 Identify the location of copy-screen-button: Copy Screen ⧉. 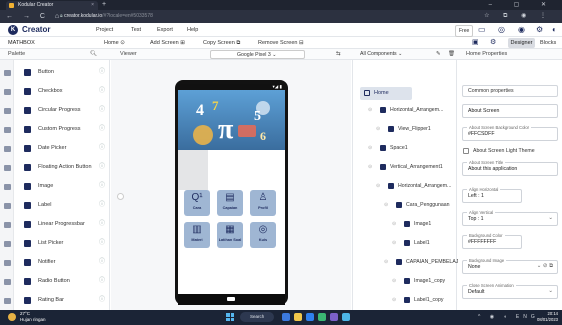
(221, 43).